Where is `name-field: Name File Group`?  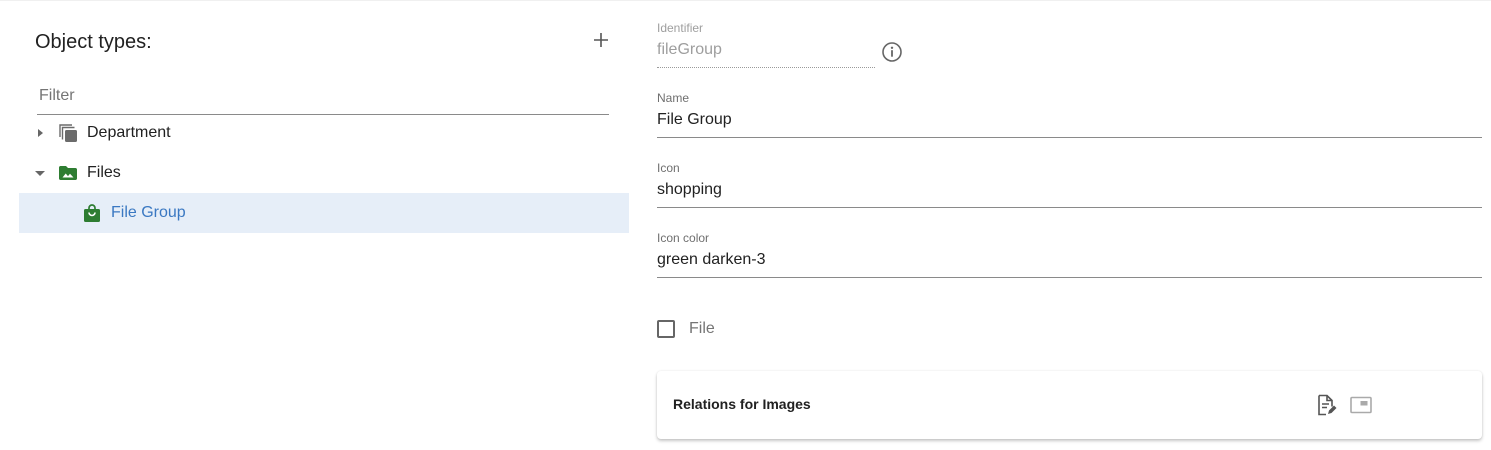 name-field: Name File Group is located at coordinates (1069, 114).